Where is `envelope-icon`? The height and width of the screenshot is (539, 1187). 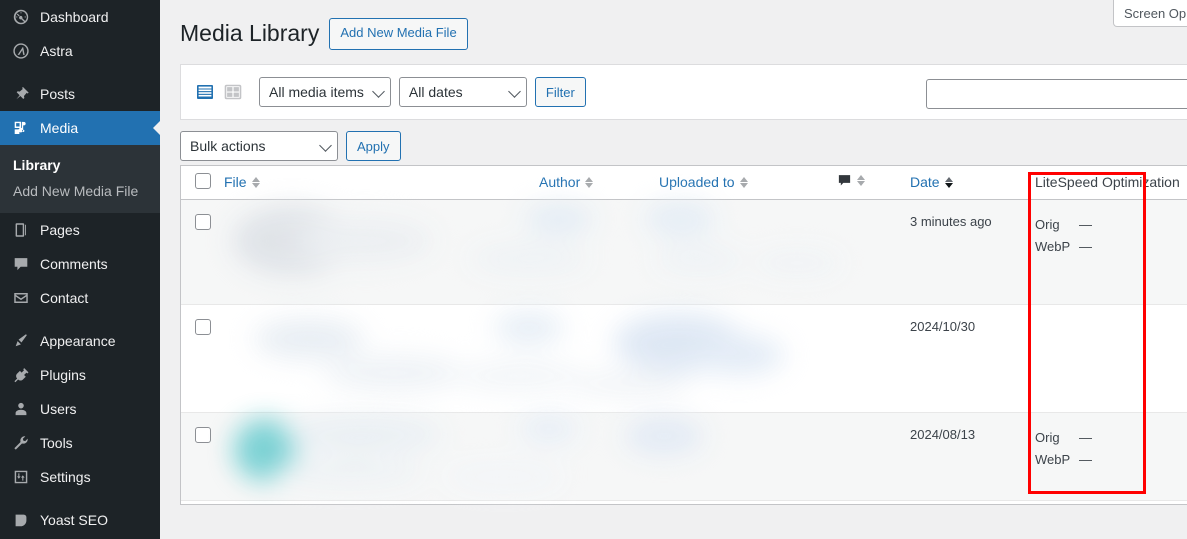 envelope-icon is located at coordinates (21, 298).